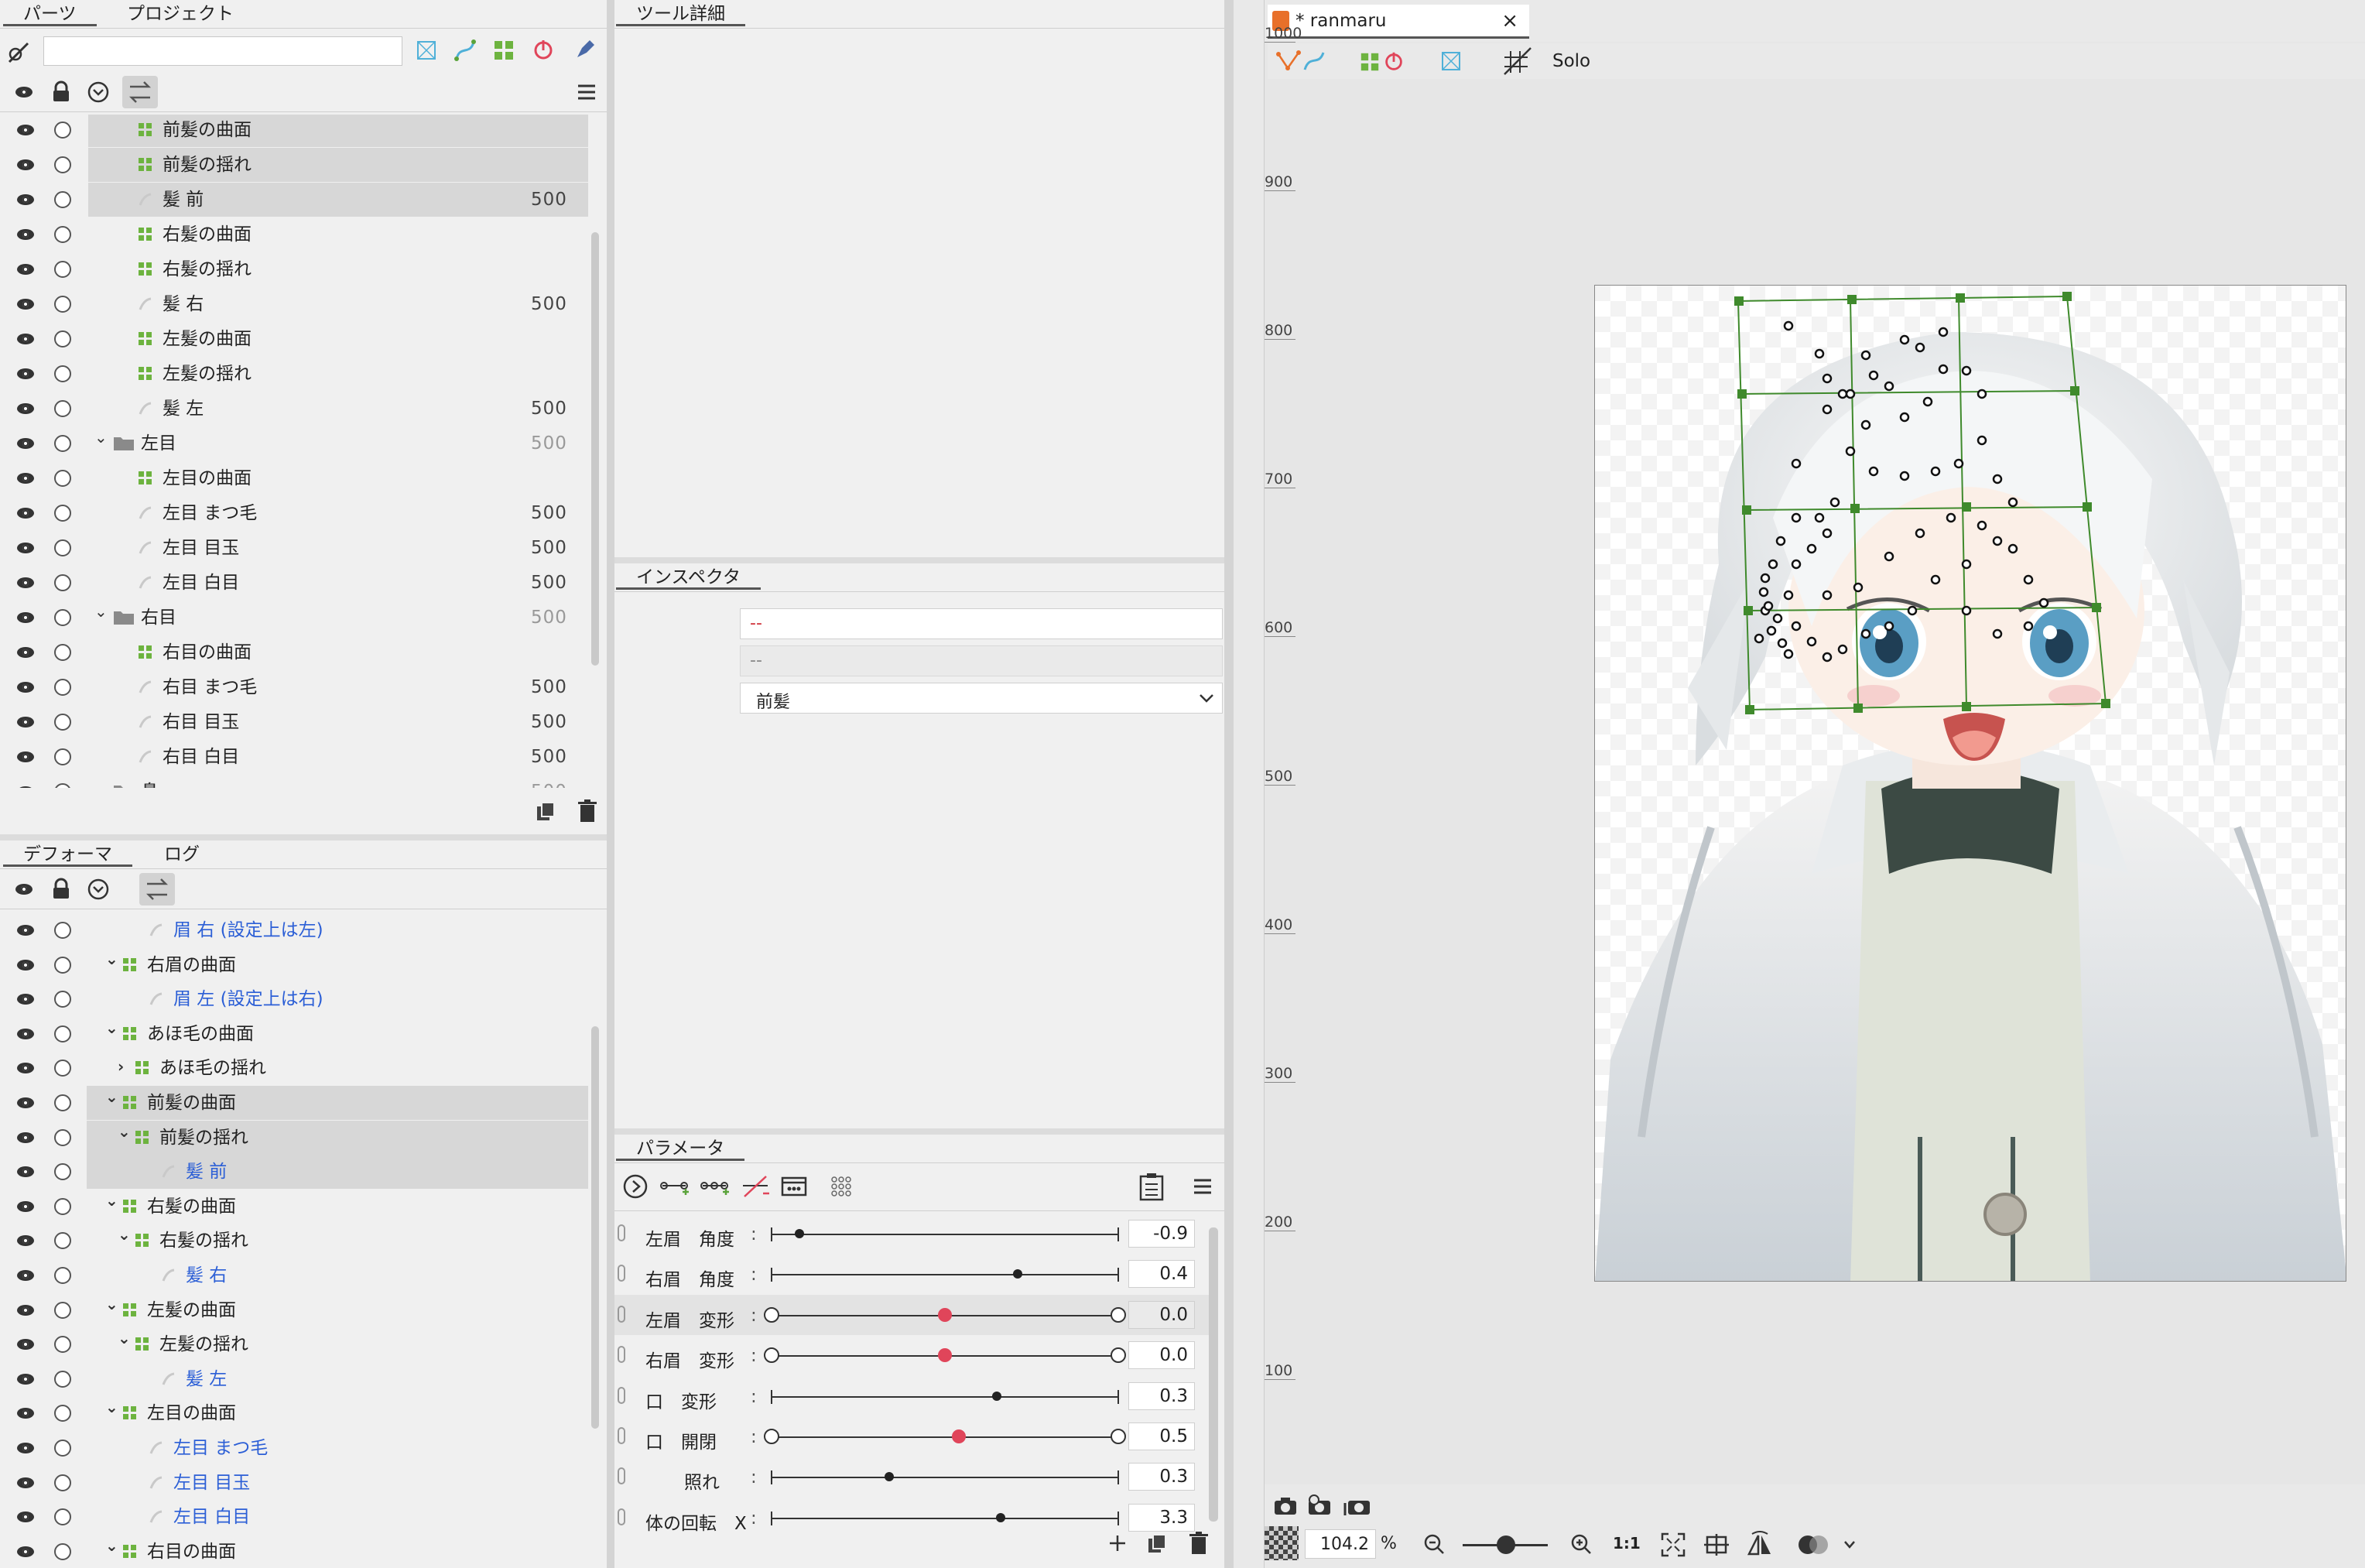 The image size is (2365, 1568). Describe the element at coordinates (303, 837) in the screenshot. I see `horizontal-splitter` at that location.